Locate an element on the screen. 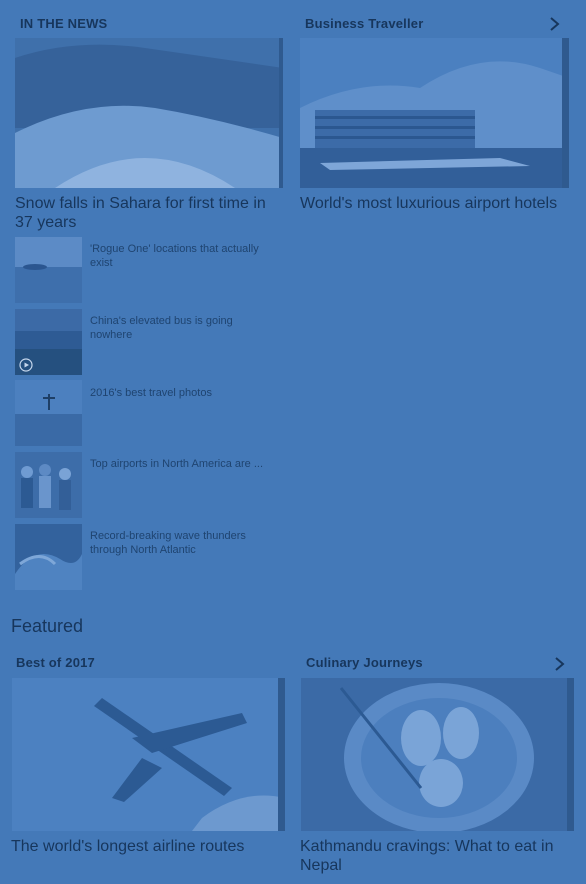  nepal-food-image is located at coordinates (437, 754).